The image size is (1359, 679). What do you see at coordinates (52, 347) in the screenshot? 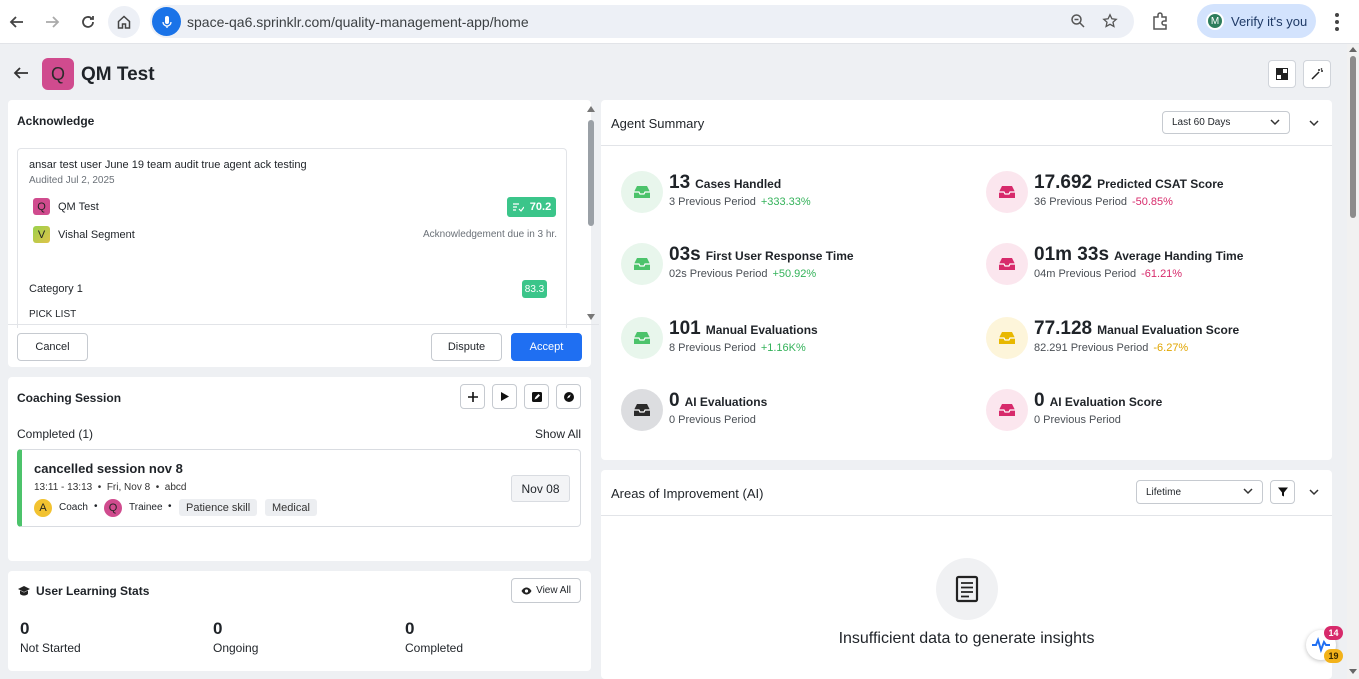
I see `cancel-button: Cancel` at bounding box center [52, 347].